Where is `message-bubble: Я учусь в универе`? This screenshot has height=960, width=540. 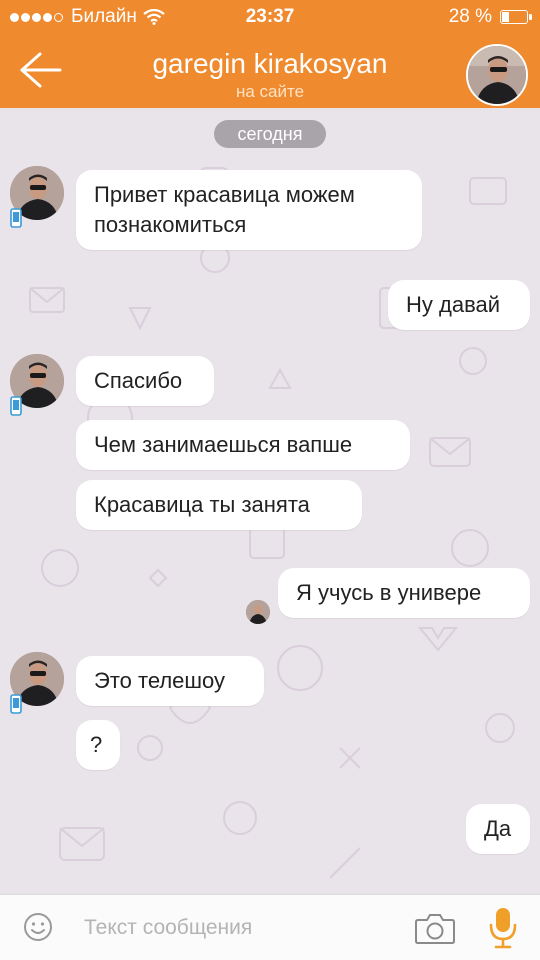
message-bubble: Я учусь в универе is located at coordinates (404, 593).